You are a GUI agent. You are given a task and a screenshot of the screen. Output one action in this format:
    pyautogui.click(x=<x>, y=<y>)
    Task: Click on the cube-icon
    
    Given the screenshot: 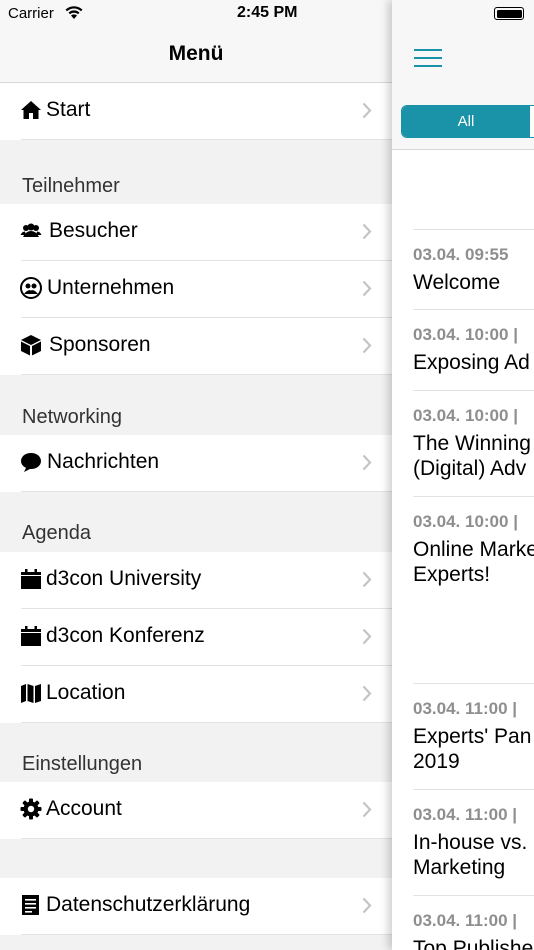 What is the action you would take?
    pyautogui.click(x=31, y=345)
    